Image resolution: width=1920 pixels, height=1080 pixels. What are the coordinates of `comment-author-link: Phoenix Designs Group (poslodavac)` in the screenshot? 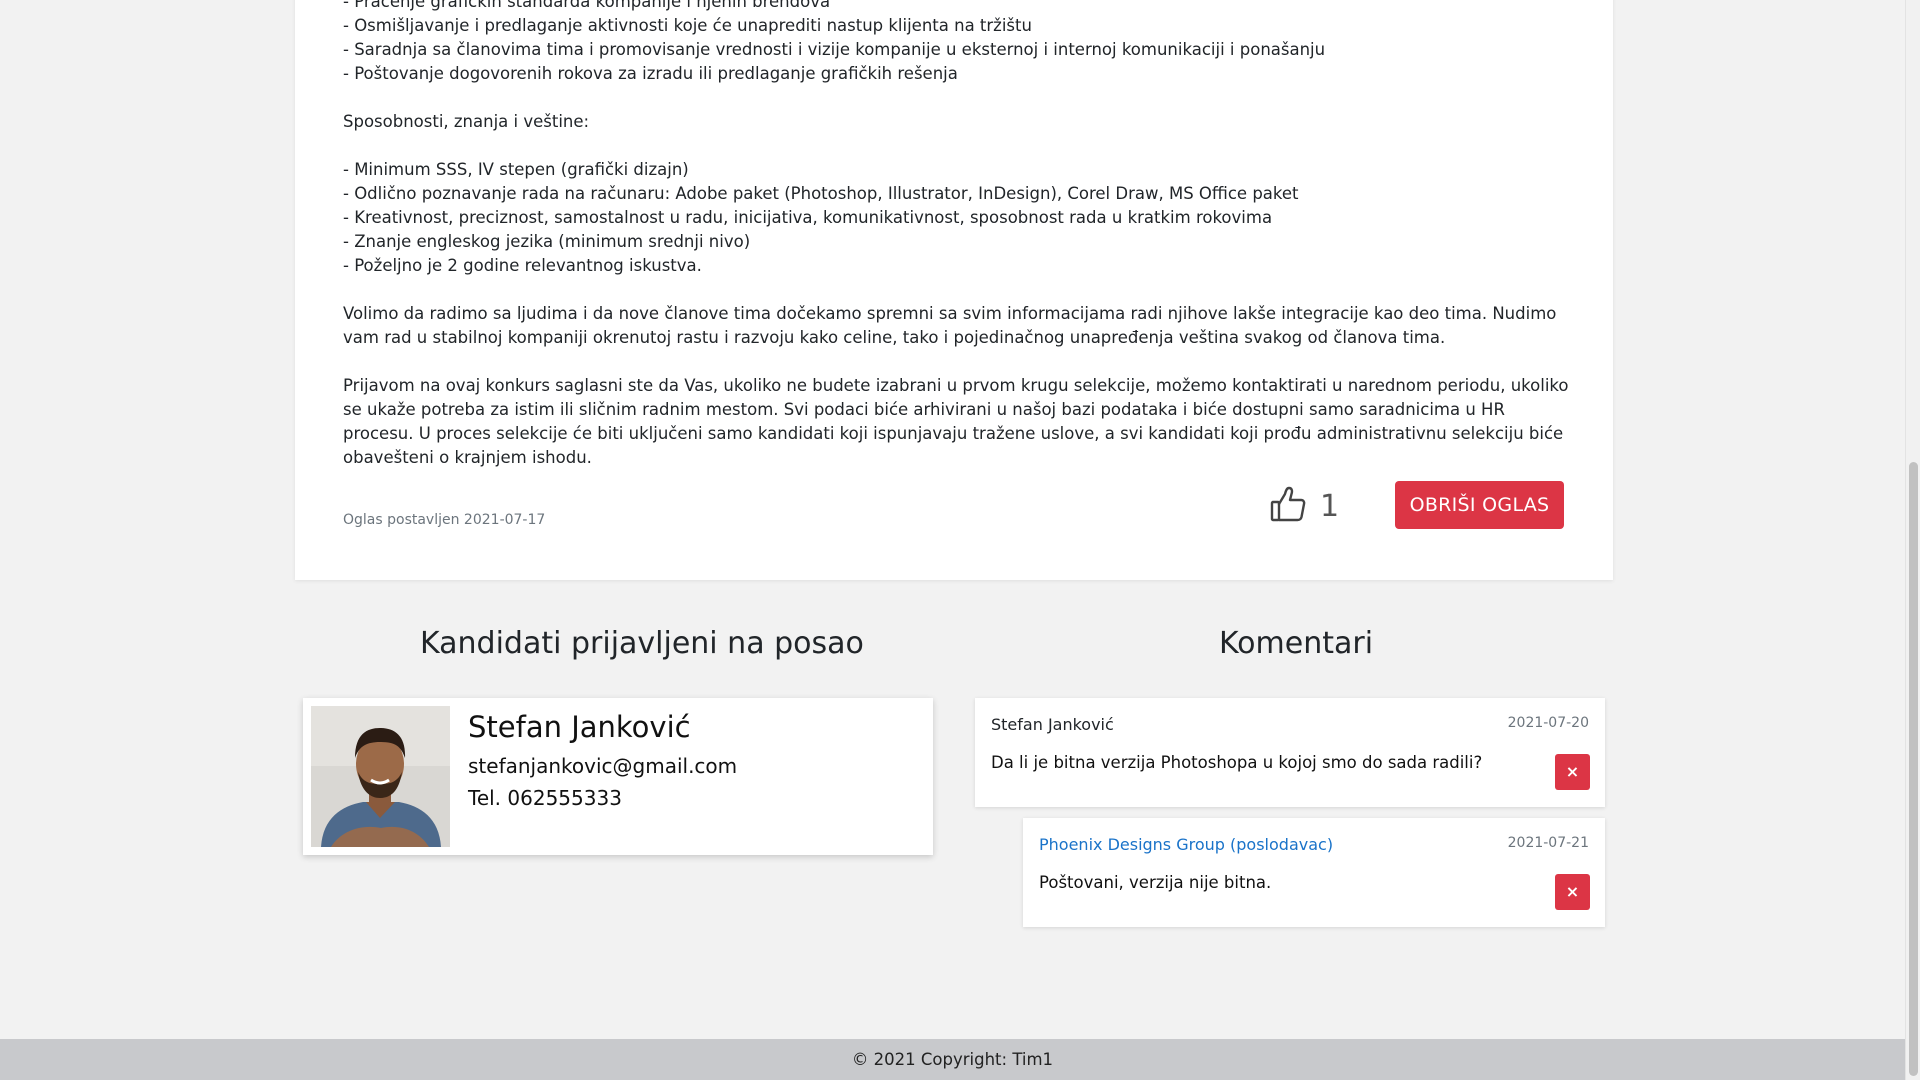 It's located at (1186, 844).